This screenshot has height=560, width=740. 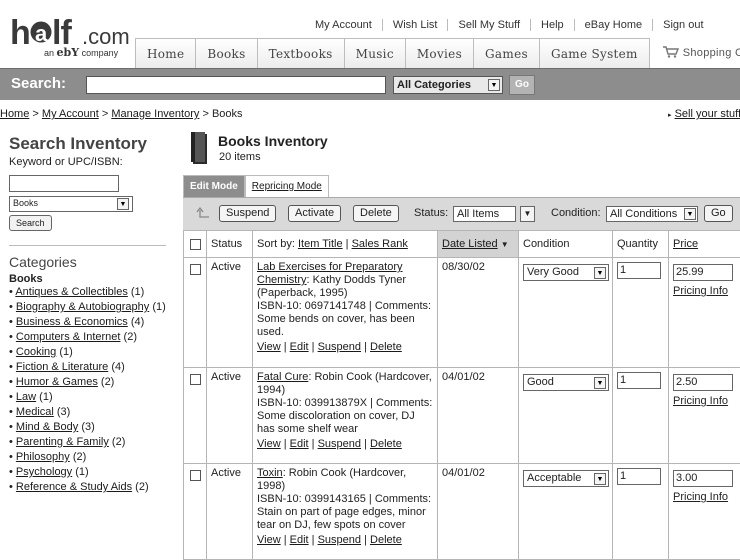 What do you see at coordinates (314, 213) in the screenshot?
I see `activate-button: Activate` at bounding box center [314, 213].